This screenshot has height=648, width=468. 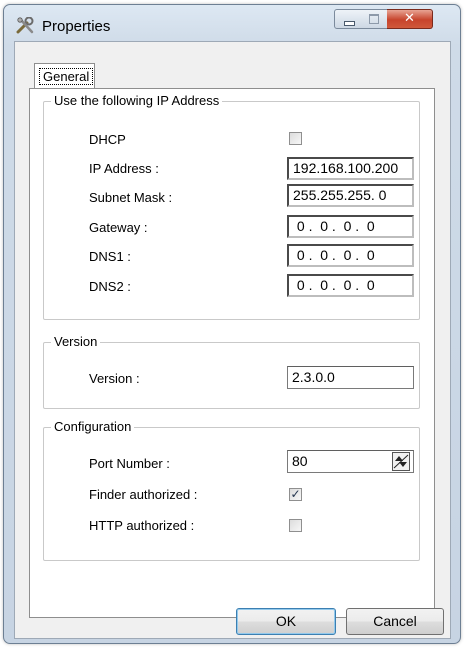 What do you see at coordinates (110, 286) in the screenshot?
I see `dns2-label: DNS2 :` at bounding box center [110, 286].